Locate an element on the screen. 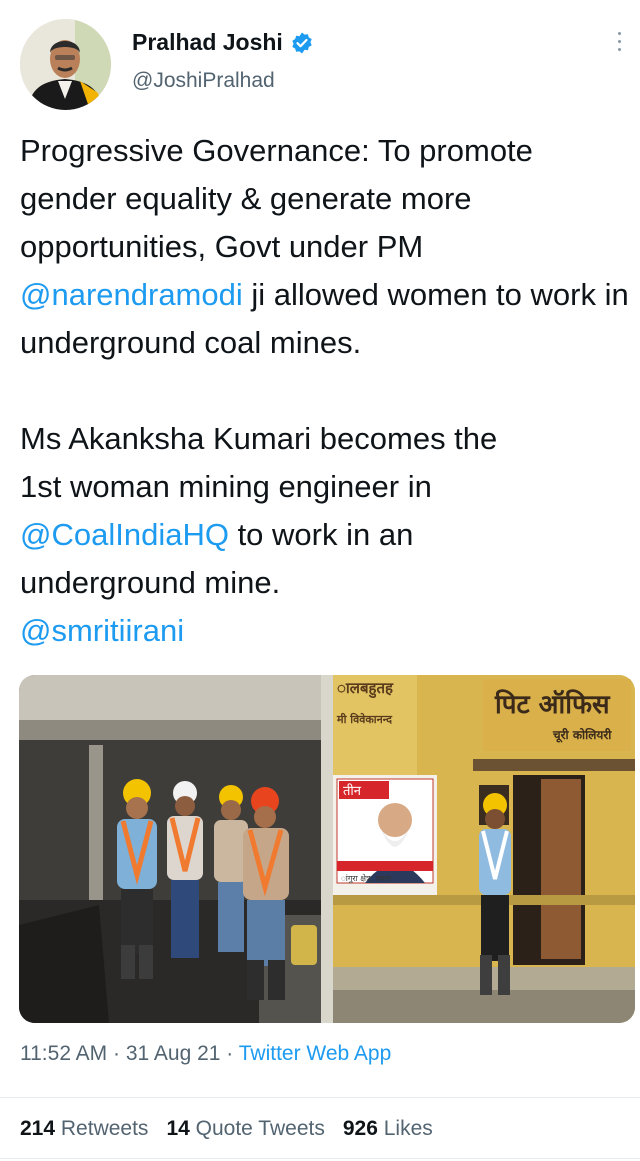  avatar is located at coordinates (65, 64).